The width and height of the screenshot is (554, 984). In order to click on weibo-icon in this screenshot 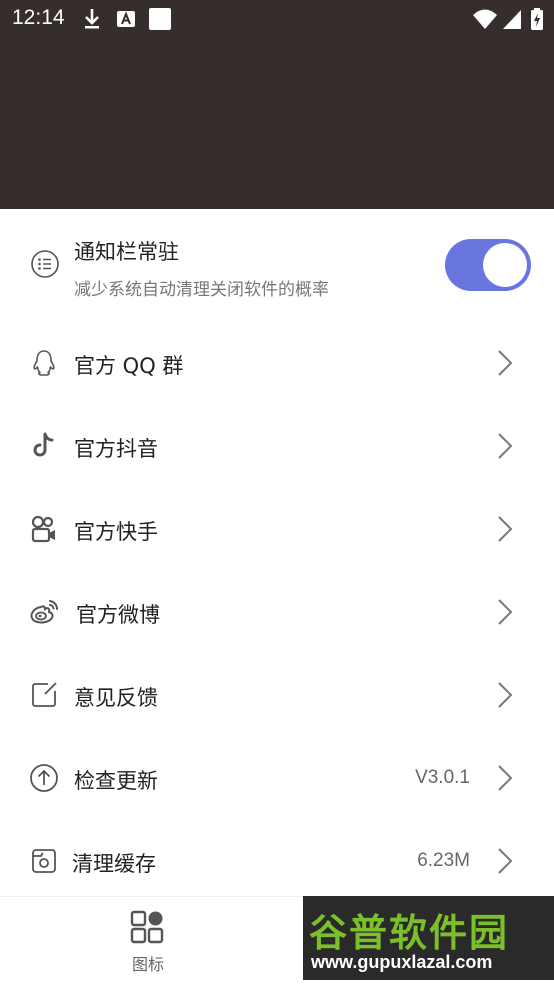, I will do `click(44, 612)`.